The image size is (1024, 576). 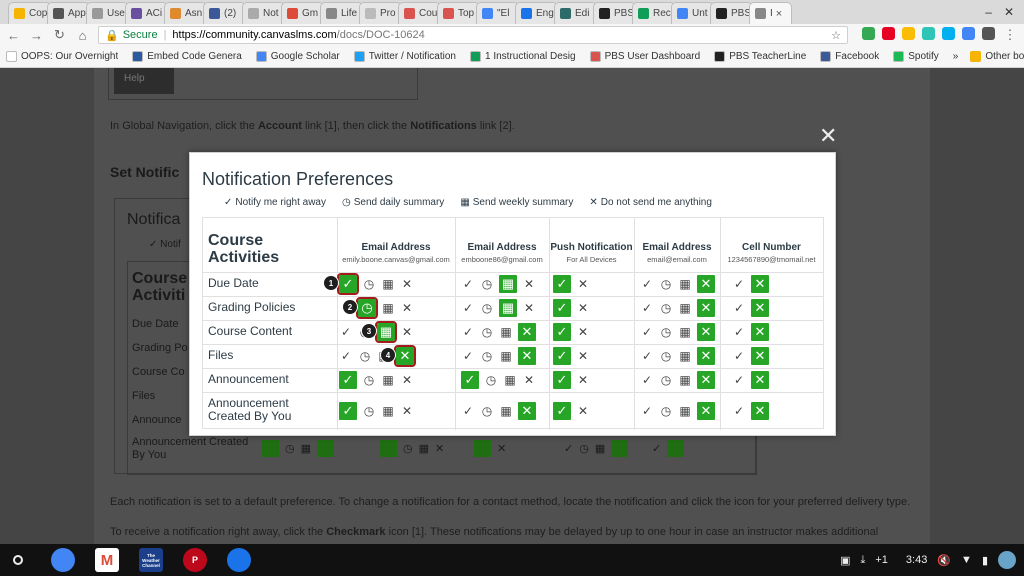 What do you see at coordinates (62, 56) in the screenshot?
I see `bookmark-item: OOPS: Our Overnight` at bounding box center [62, 56].